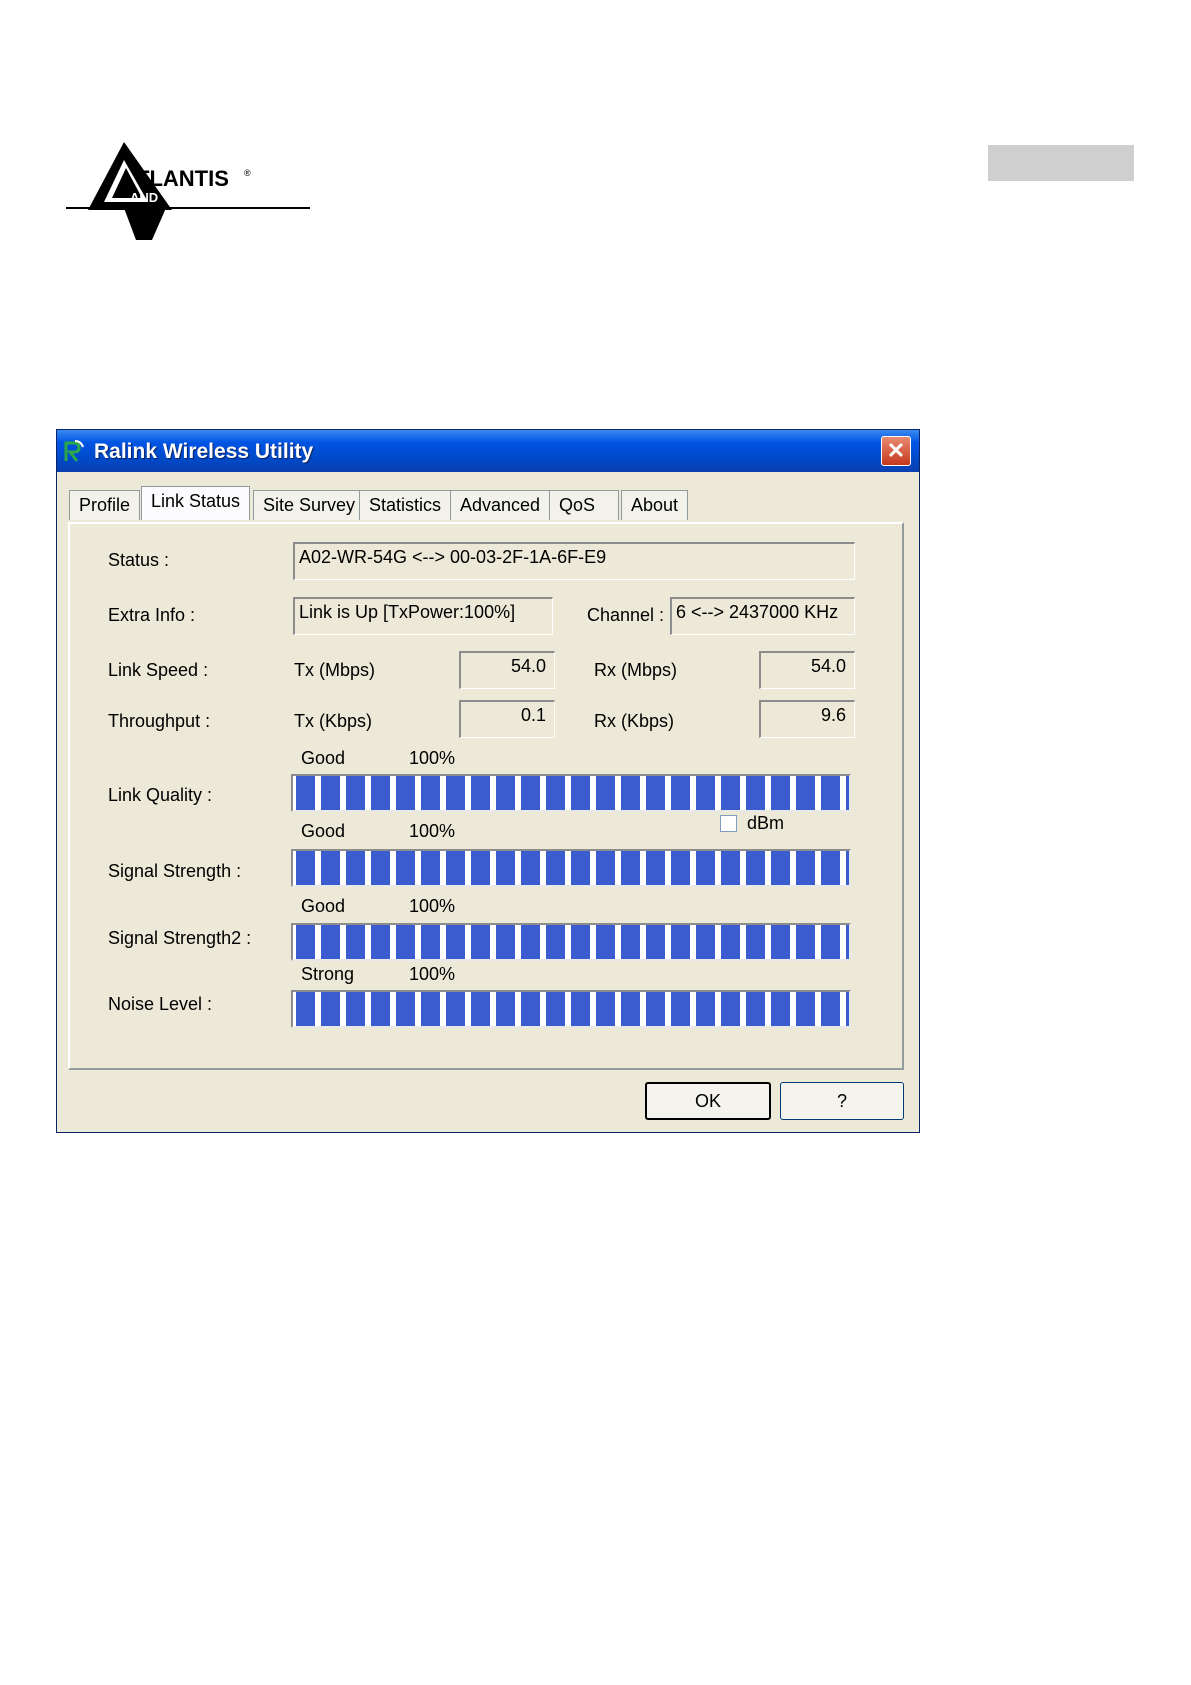  Describe the element at coordinates (323, 906) in the screenshot. I see `signal-strength2-rating: Good` at that location.